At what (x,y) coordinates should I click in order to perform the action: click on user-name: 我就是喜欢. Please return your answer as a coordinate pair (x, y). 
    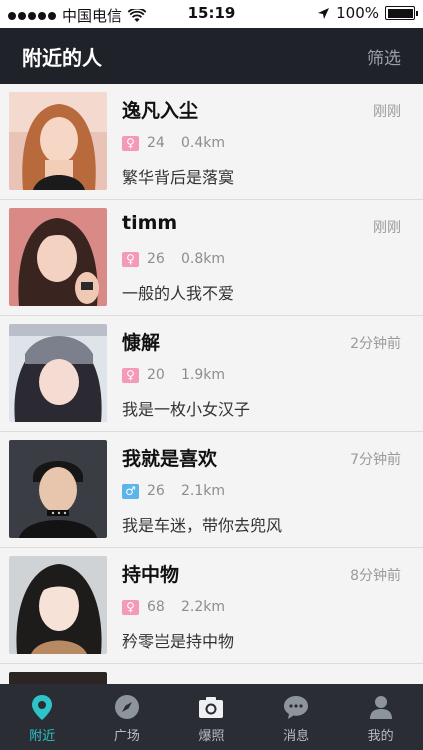
    Looking at the image, I should click on (170, 459).